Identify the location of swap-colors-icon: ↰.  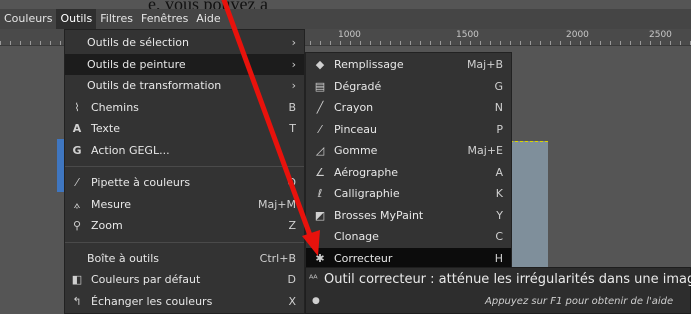
(77, 301).